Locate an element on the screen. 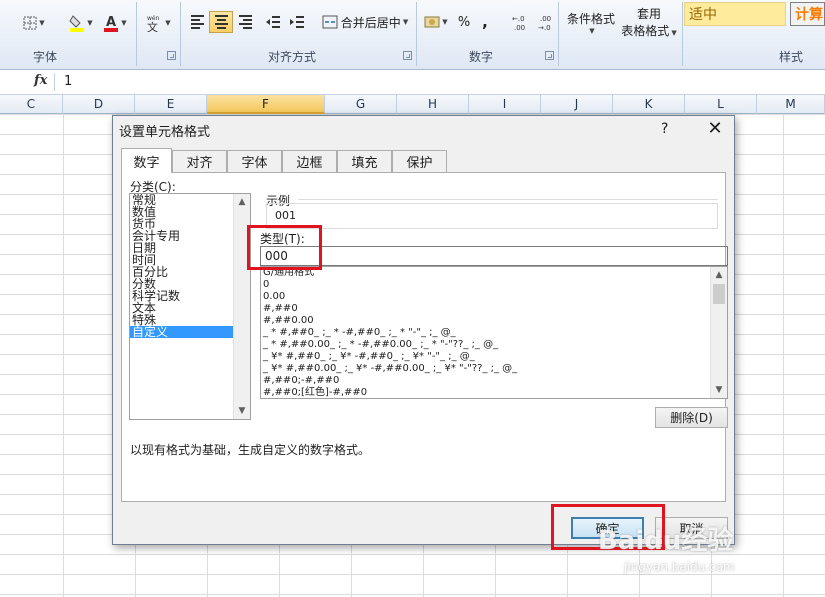  help-button: ? is located at coordinates (664, 129).